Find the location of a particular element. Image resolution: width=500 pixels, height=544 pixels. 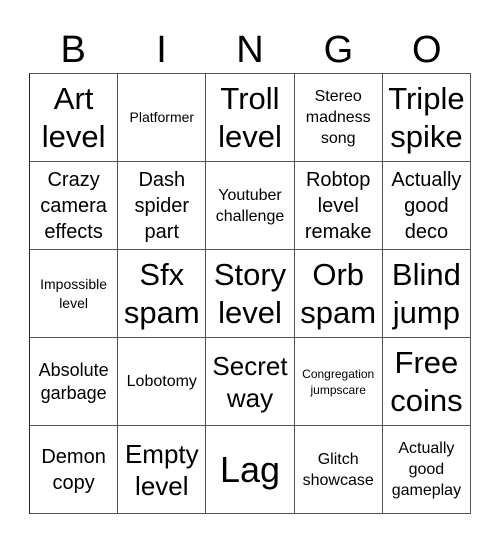

cell-text: Dash spider part is located at coordinates (162, 205).